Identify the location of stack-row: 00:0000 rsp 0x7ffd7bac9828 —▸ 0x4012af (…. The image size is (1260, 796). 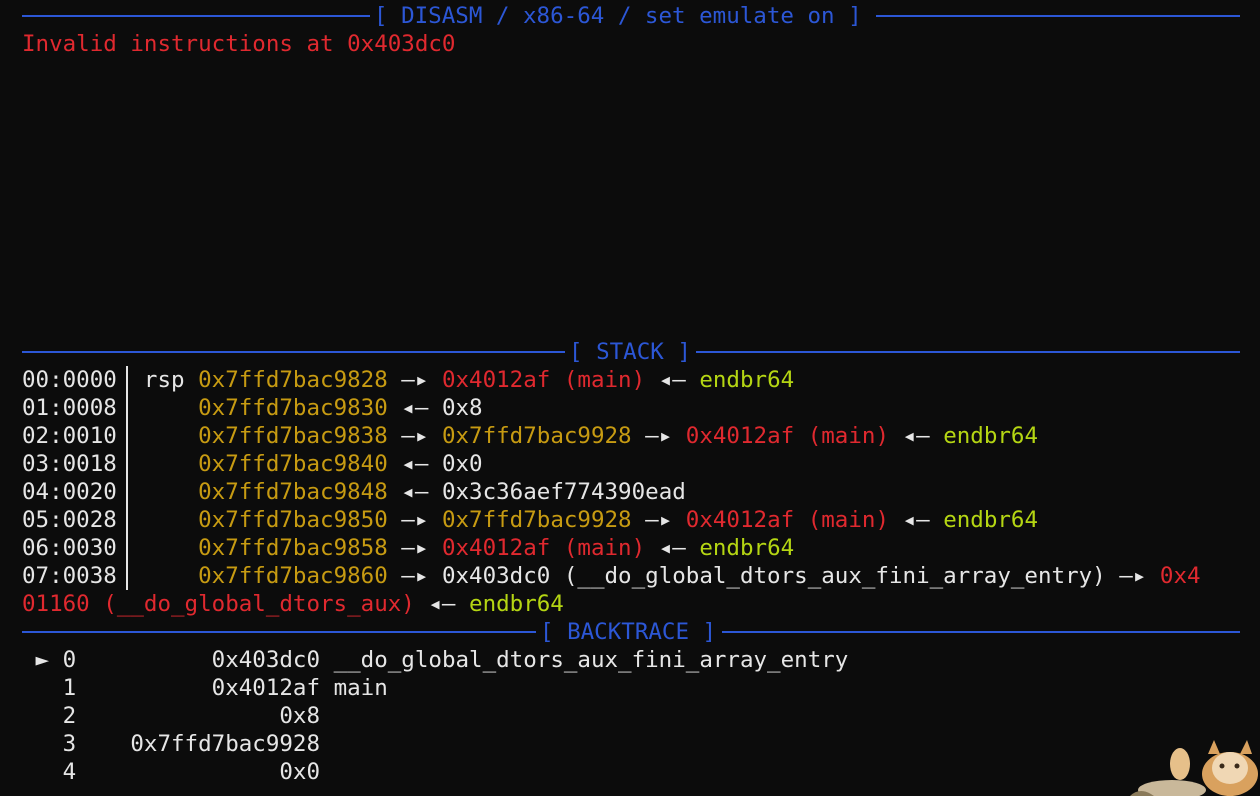
(408, 380).